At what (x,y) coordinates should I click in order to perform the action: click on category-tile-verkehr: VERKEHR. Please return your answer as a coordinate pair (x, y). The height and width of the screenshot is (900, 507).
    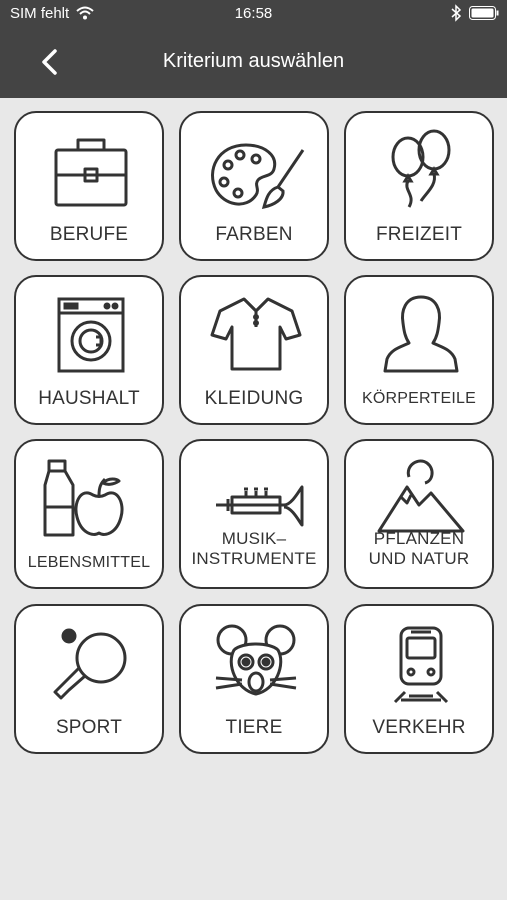
    Looking at the image, I should click on (419, 679).